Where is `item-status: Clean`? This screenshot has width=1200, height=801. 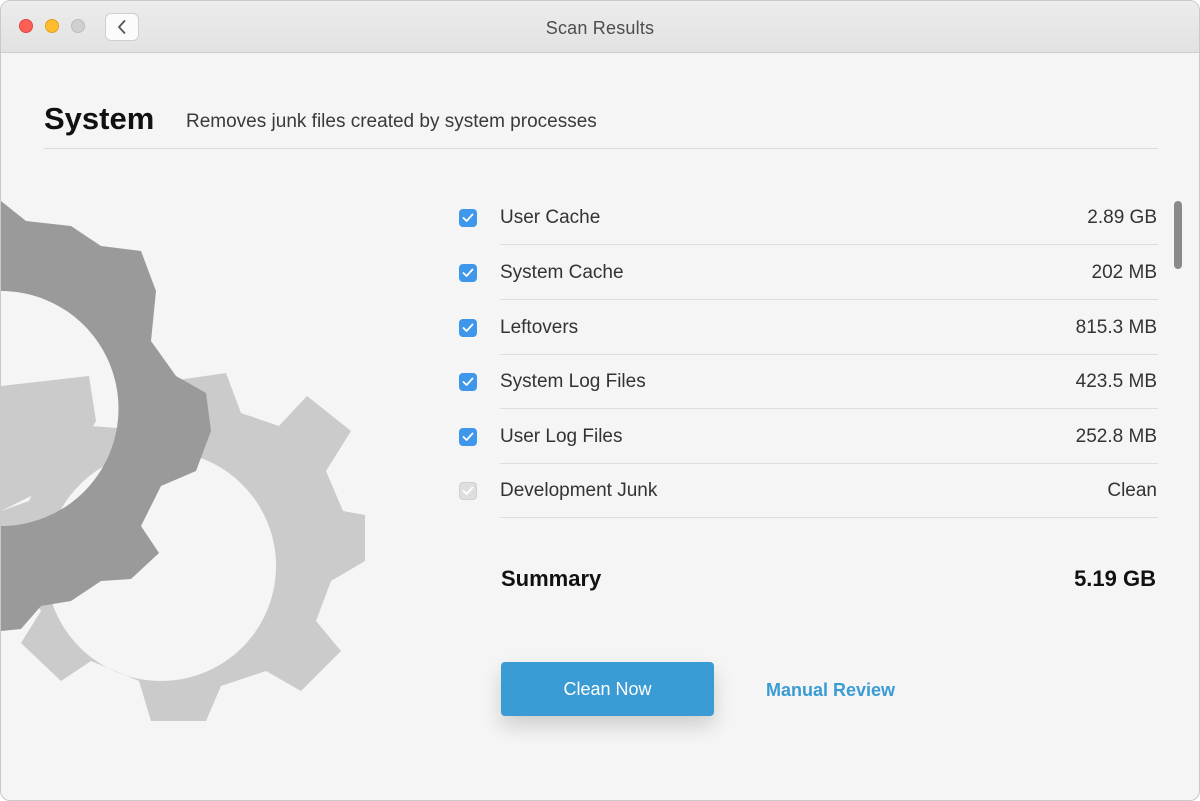 item-status: Clean is located at coordinates (1132, 490).